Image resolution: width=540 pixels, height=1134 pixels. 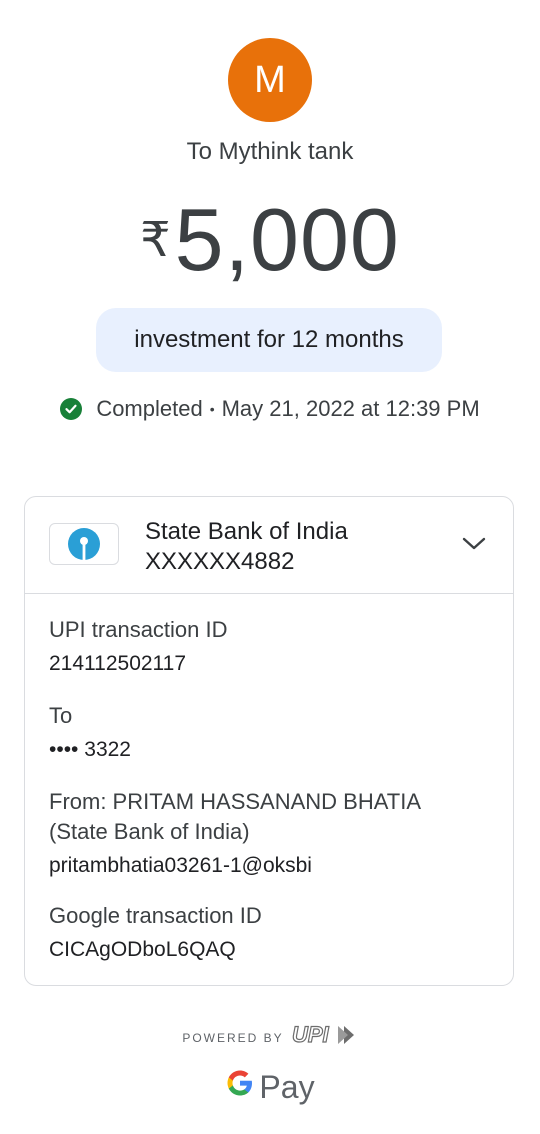 I want to click on sbi-logo-icon, so click(x=84, y=544).